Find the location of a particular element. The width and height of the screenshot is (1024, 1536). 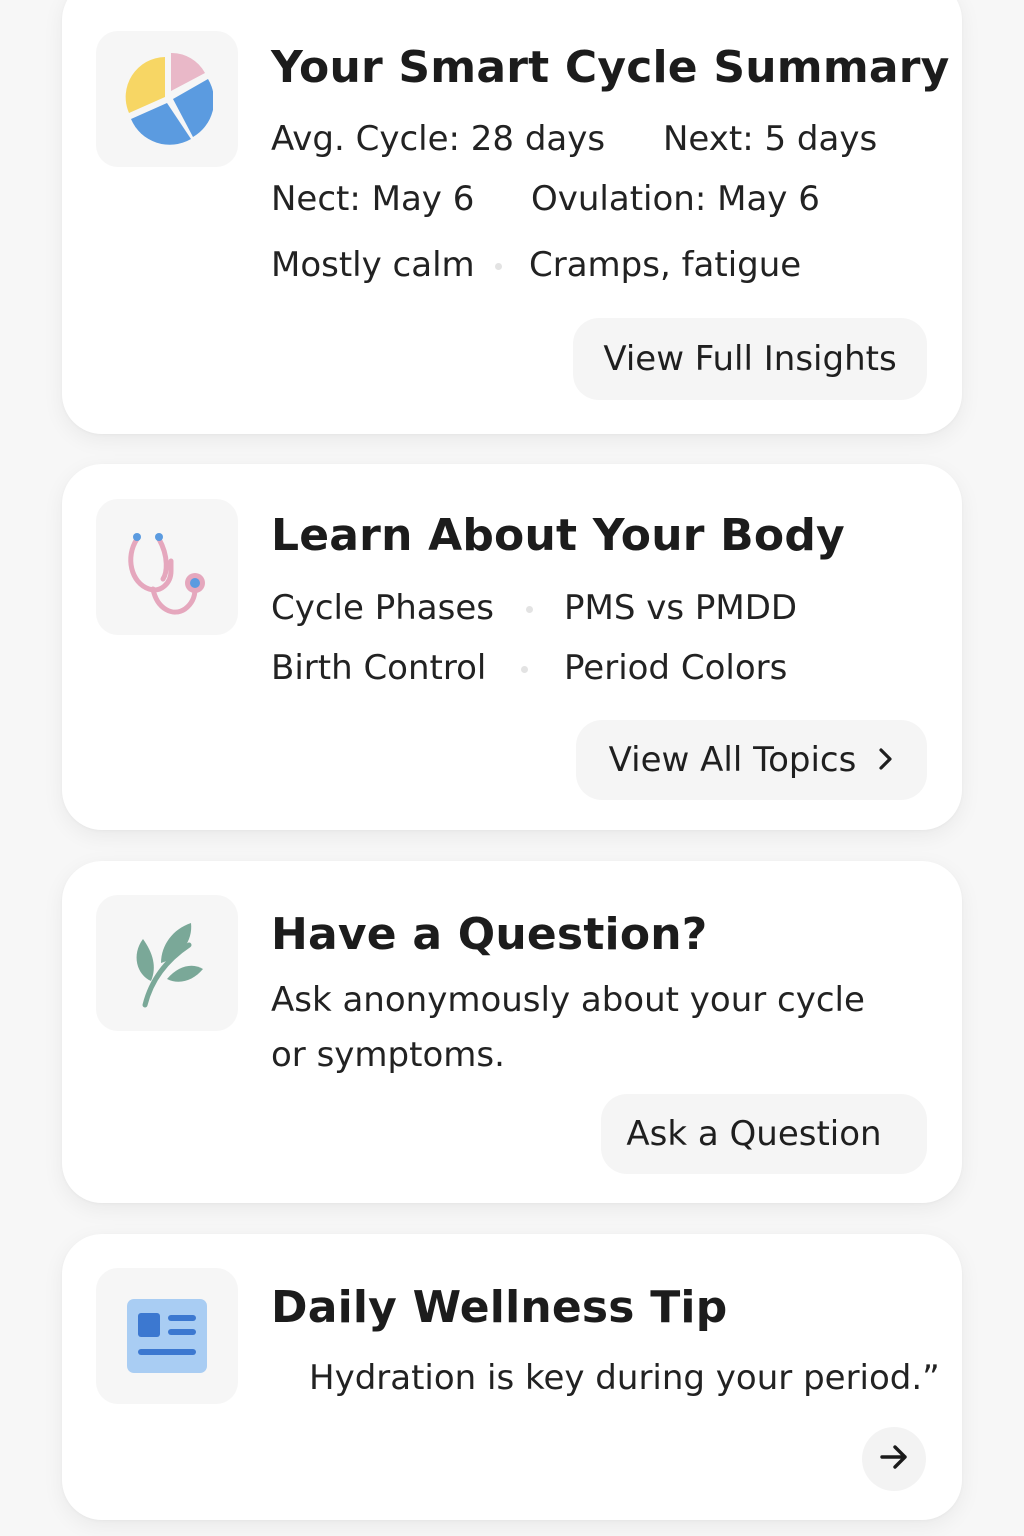

view-all-topics-button: View All Topics is located at coordinates (751, 760).